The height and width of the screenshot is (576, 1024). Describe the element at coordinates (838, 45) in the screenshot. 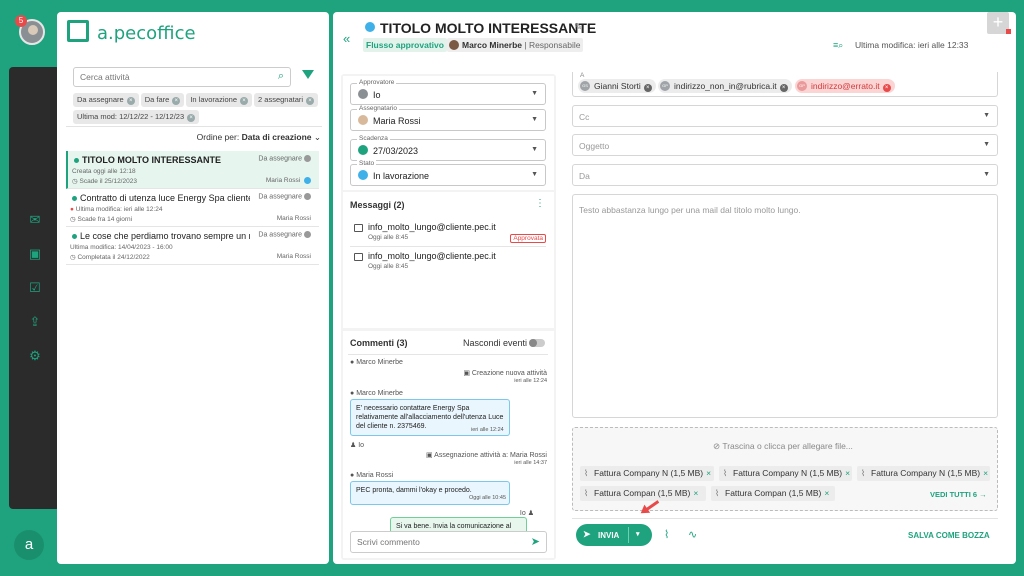

I see `history-icon: ≡⌕` at that location.